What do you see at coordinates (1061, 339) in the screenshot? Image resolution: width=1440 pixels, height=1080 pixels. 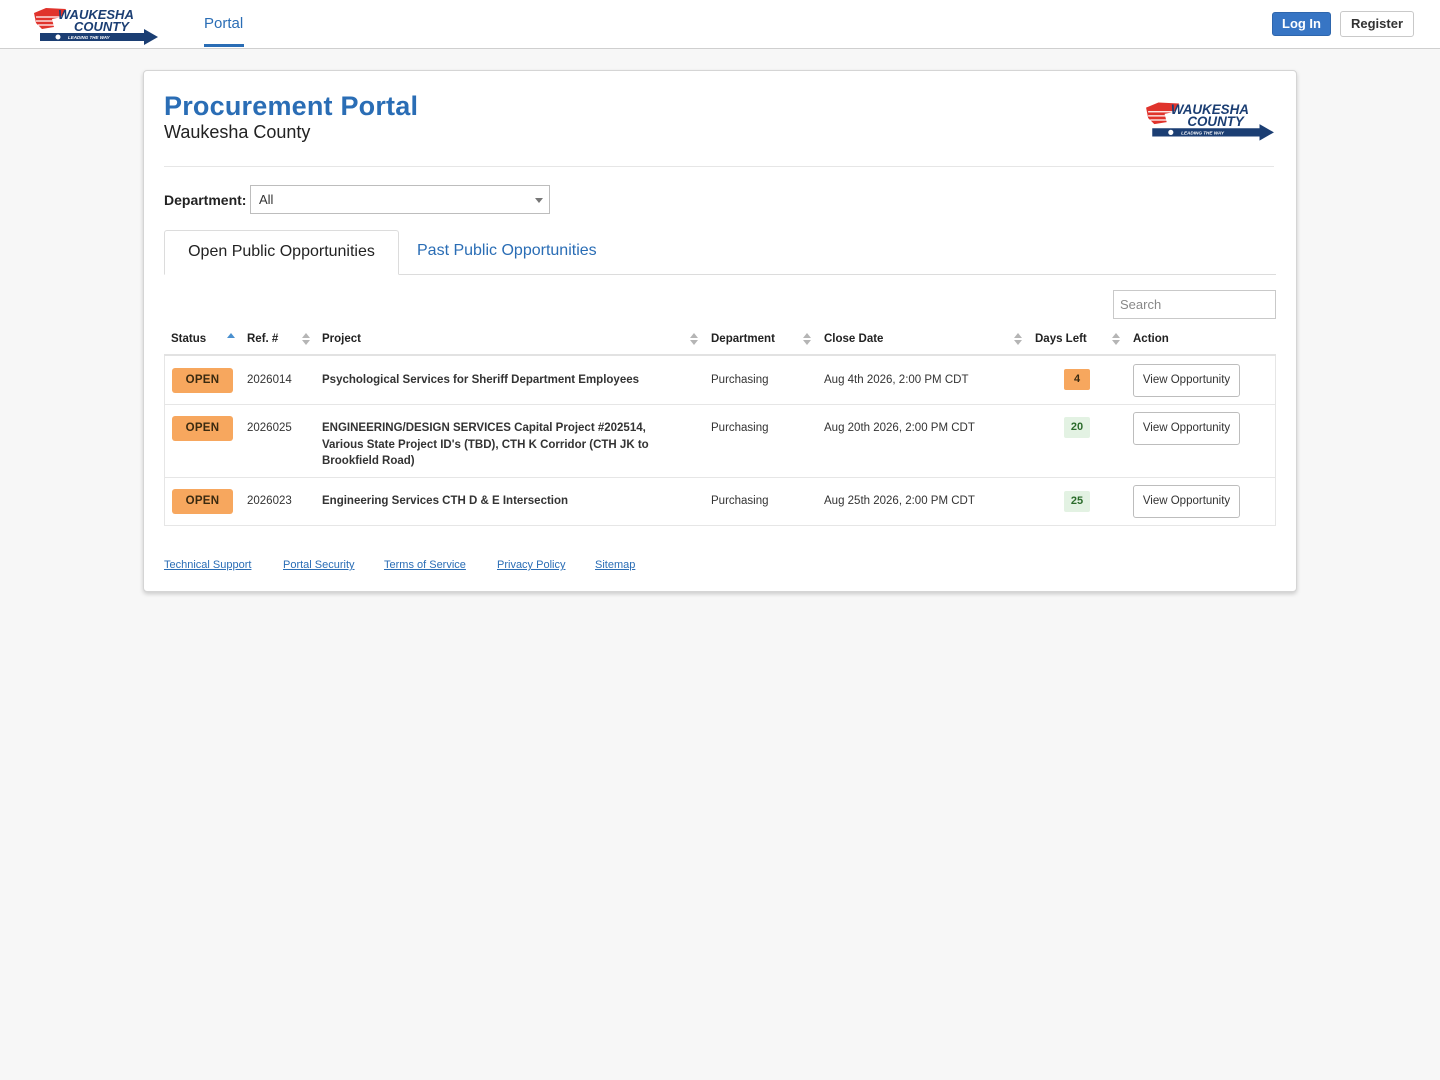 I see `column-header-days-left: Days Left` at bounding box center [1061, 339].